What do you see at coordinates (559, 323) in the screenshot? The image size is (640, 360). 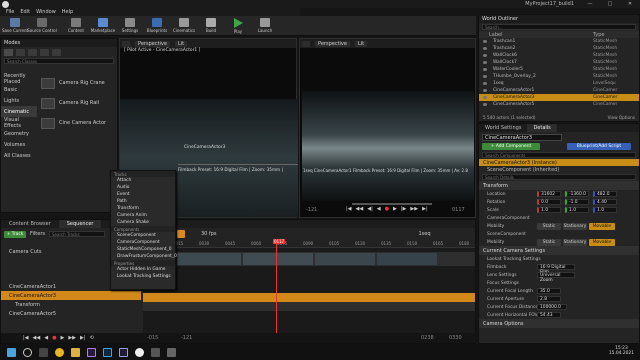 I see `camera-options-section: Camera Options` at bounding box center [559, 323].